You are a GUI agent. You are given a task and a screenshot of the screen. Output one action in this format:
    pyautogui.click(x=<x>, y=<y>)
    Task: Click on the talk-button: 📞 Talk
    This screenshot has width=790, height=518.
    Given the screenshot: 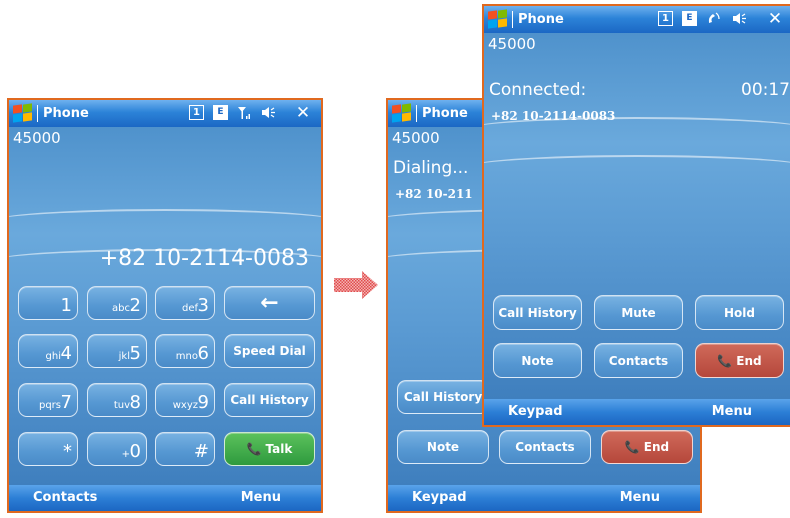 What is the action you would take?
    pyautogui.click(x=269, y=449)
    